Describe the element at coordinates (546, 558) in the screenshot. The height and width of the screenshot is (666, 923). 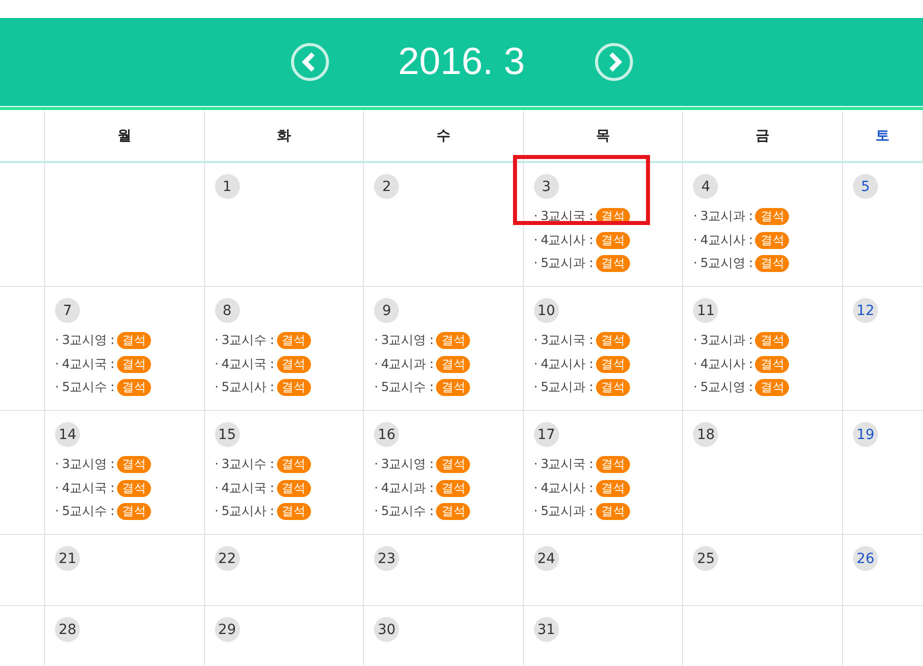
I see `date-number: 24` at that location.